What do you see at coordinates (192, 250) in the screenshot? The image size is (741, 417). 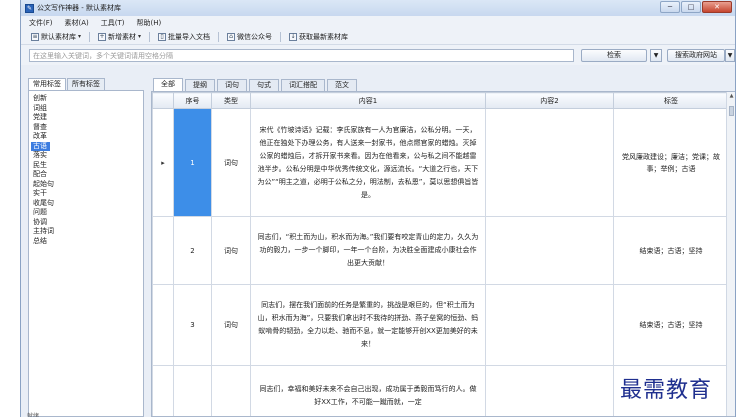 I see `row-index: 2` at bounding box center [192, 250].